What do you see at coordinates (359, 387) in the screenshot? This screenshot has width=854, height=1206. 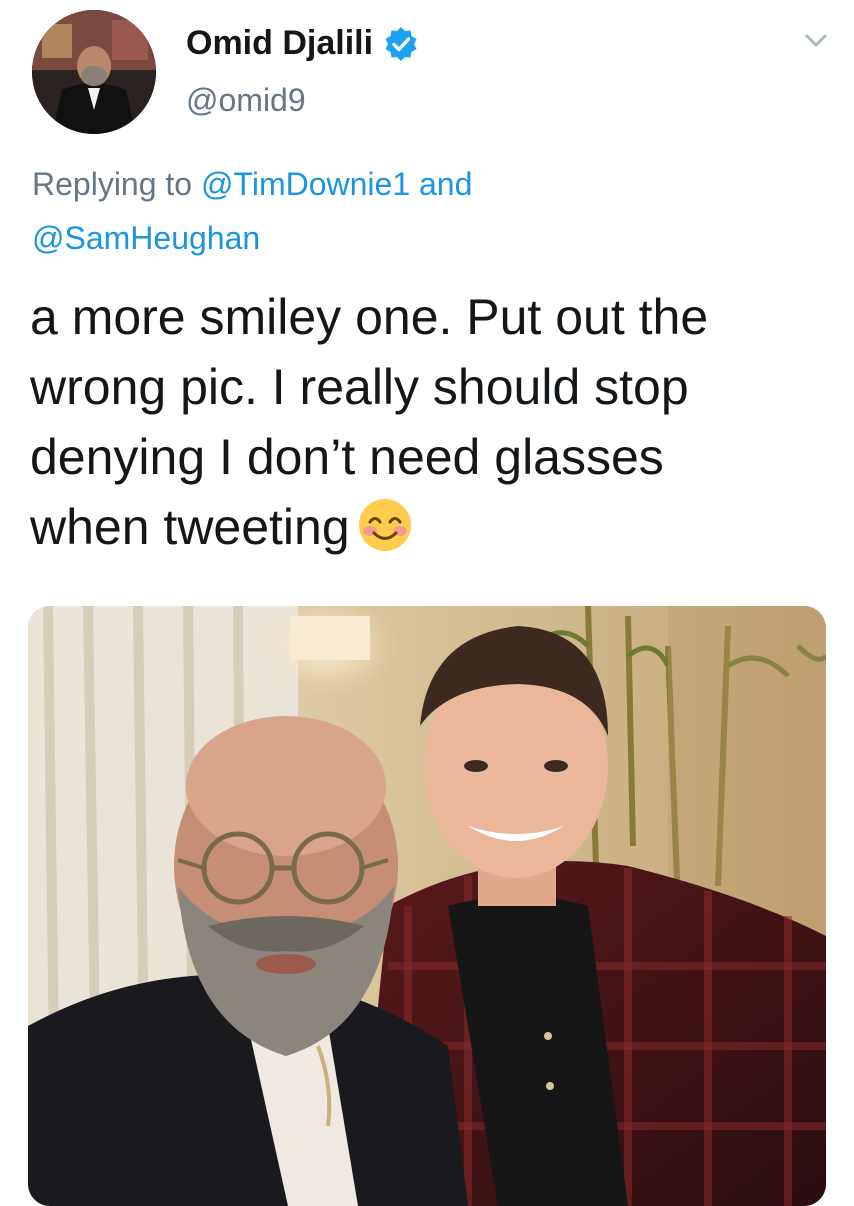 I see `tweet-text-line: wrong pic. I really should stop` at bounding box center [359, 387].